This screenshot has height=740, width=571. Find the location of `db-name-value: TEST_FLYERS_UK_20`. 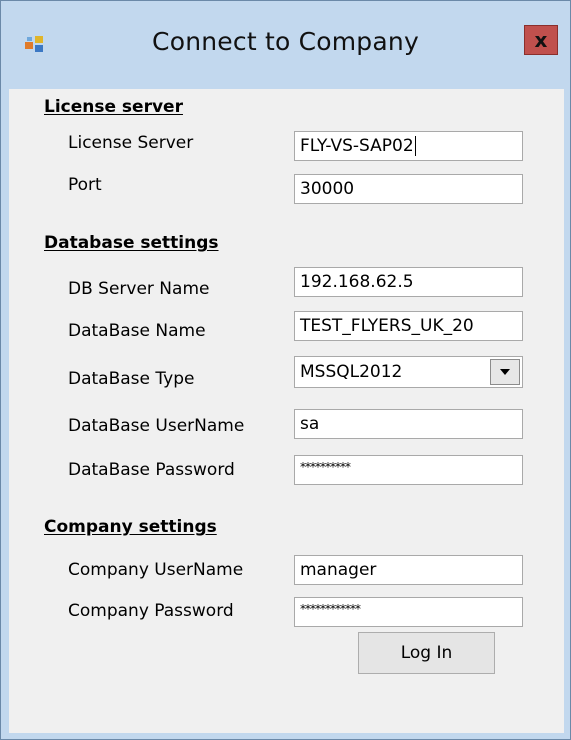

db-name-value: TEST_FLYERS_UK_20 is located at coordinates (387, 326).